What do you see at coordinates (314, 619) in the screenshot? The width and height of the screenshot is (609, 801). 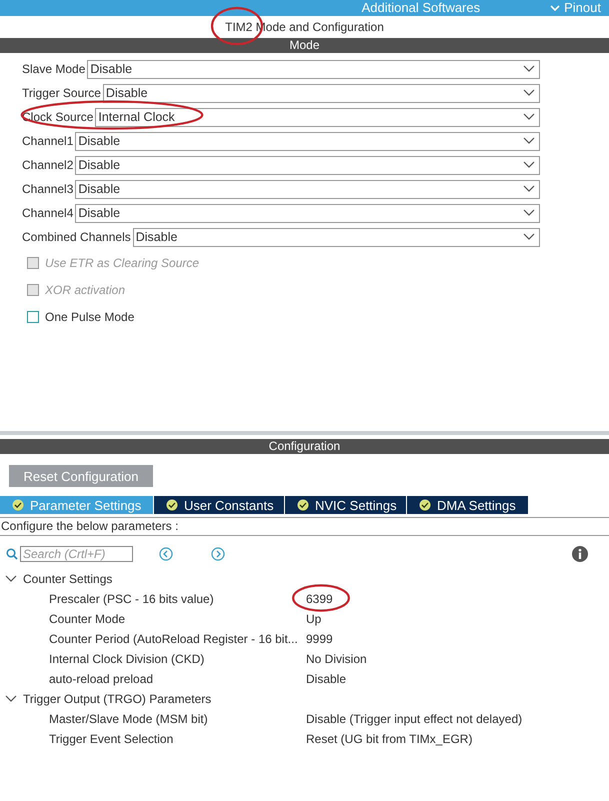 I see `parameter-value: Up` at bounding box center [314, 619].